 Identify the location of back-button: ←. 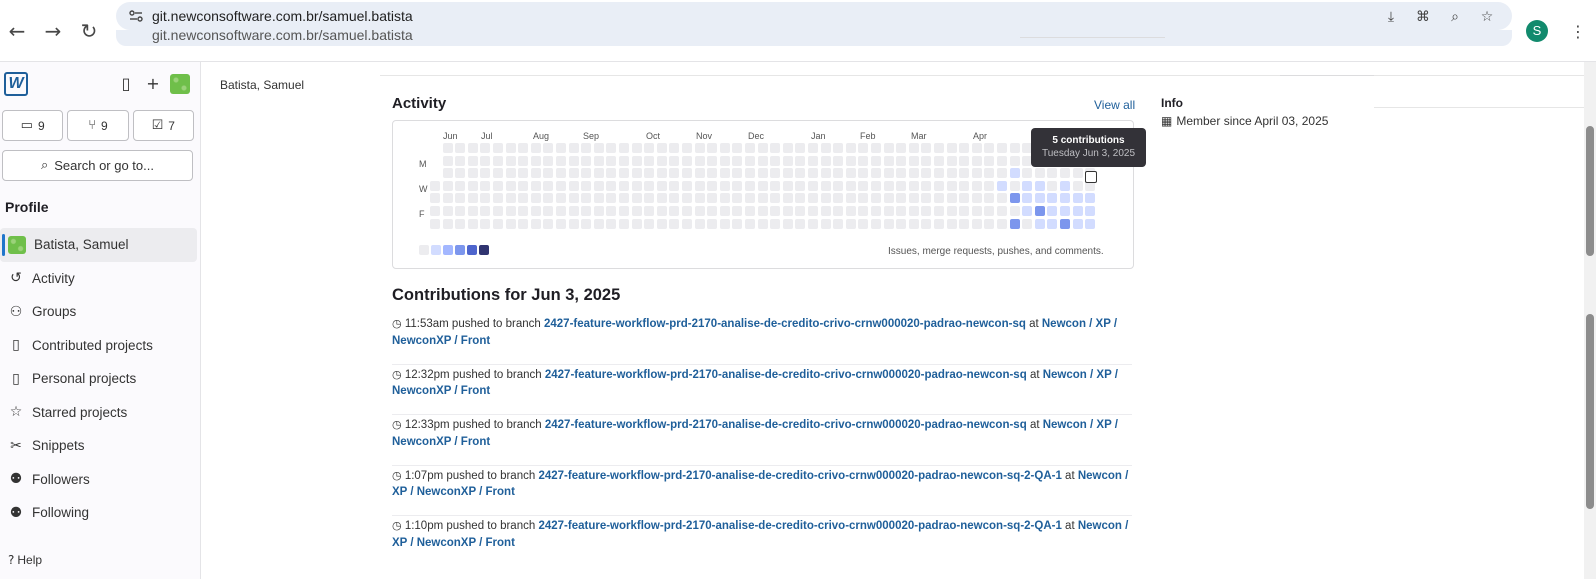
(17, 31).